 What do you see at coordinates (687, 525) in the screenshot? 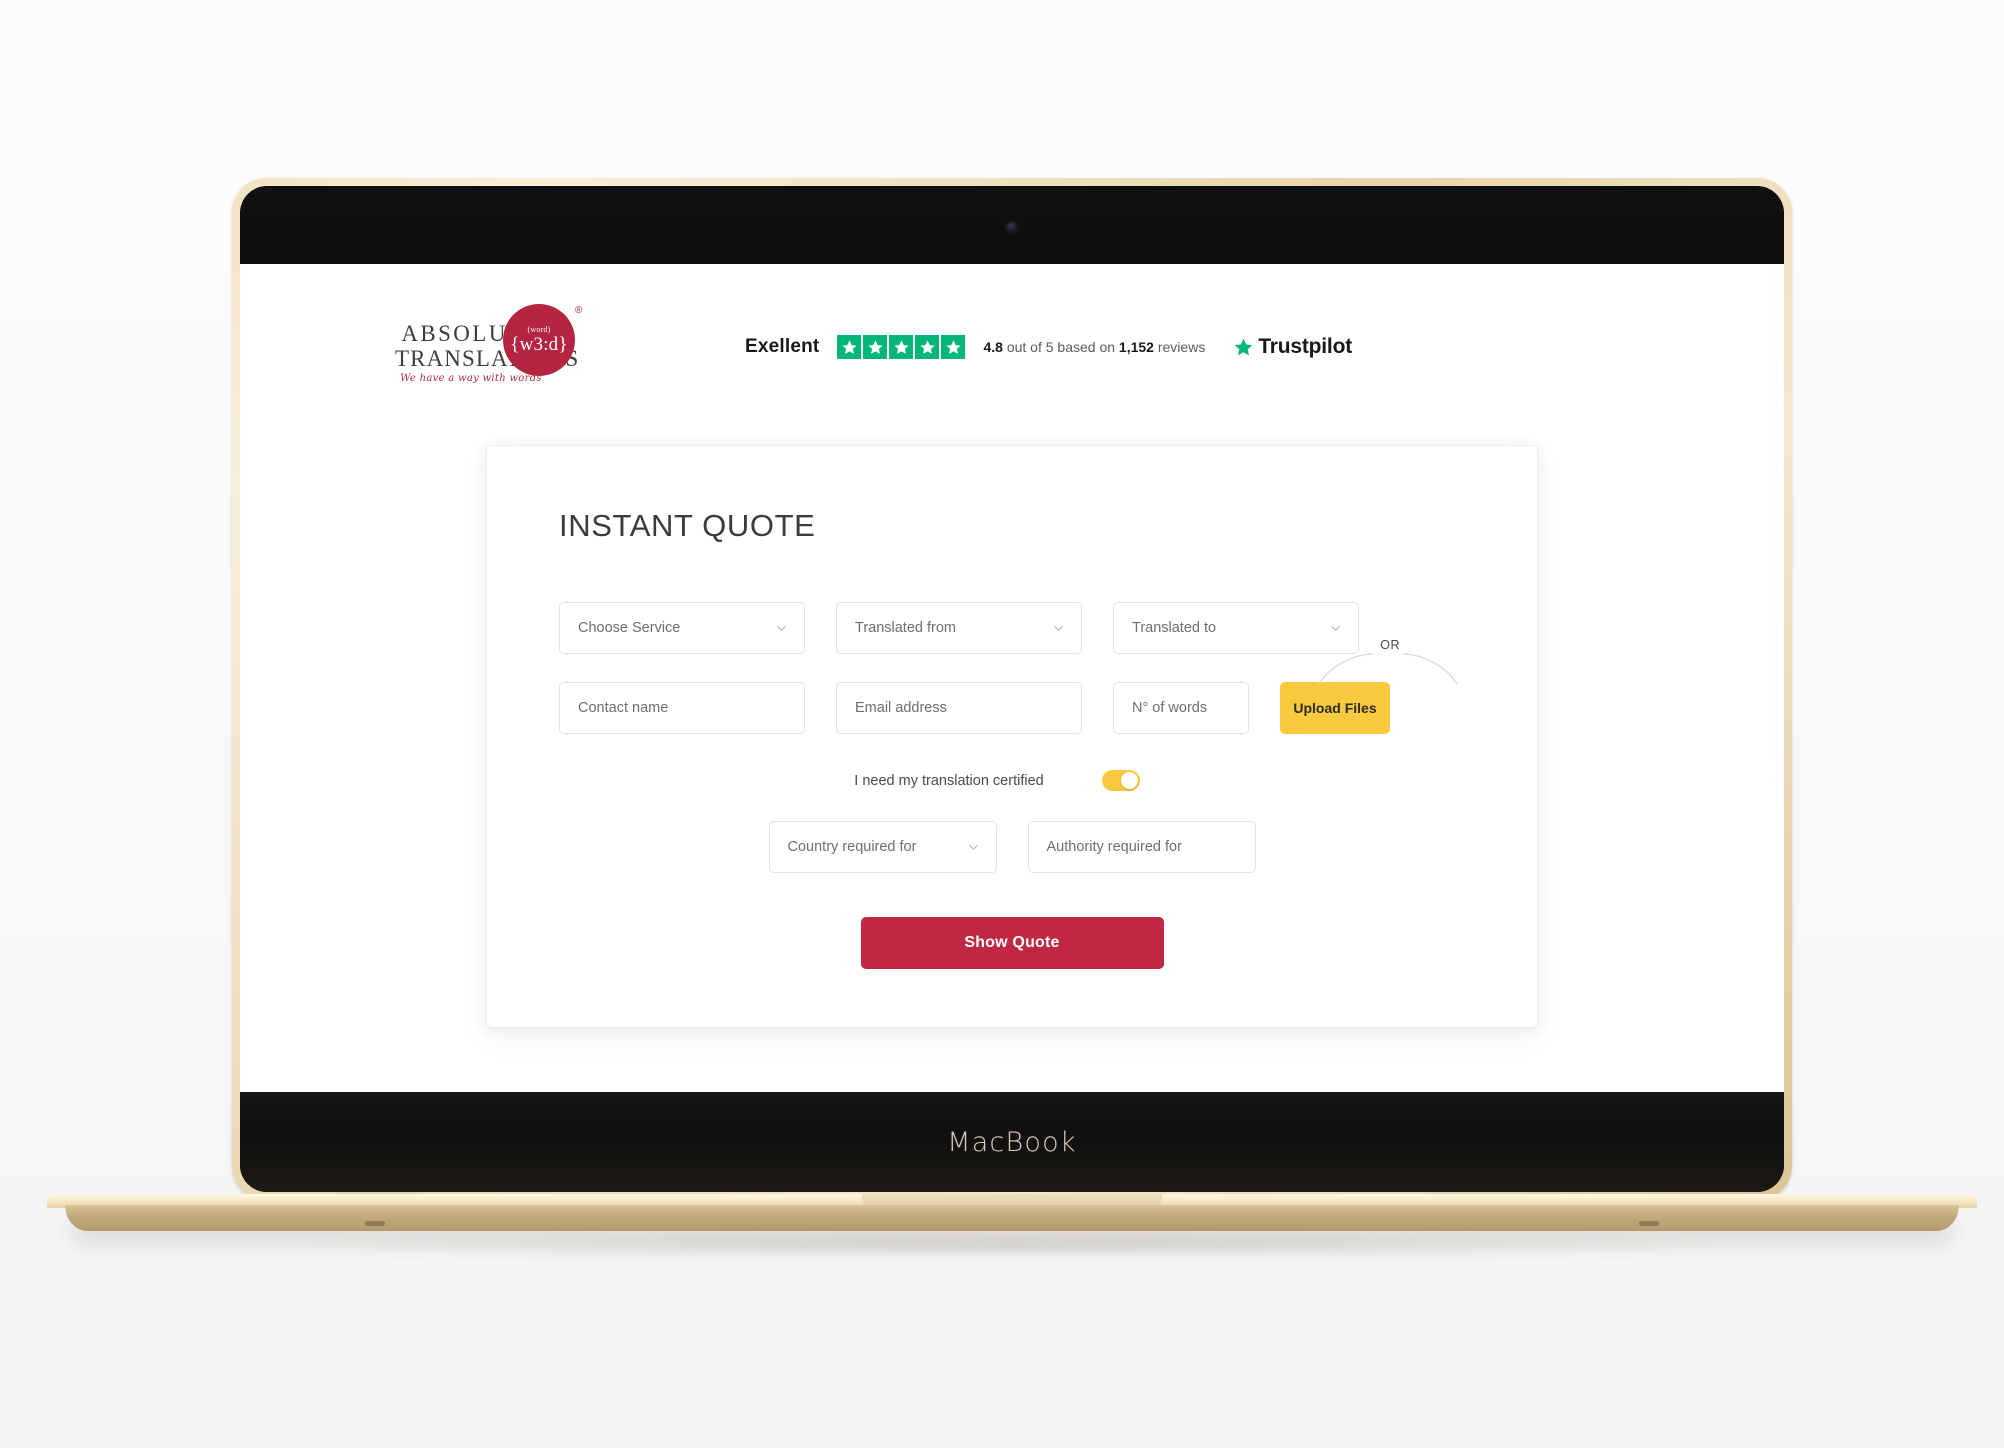
I see `page-title: INSTANT QUOTE` at bounding box center [687, 525].